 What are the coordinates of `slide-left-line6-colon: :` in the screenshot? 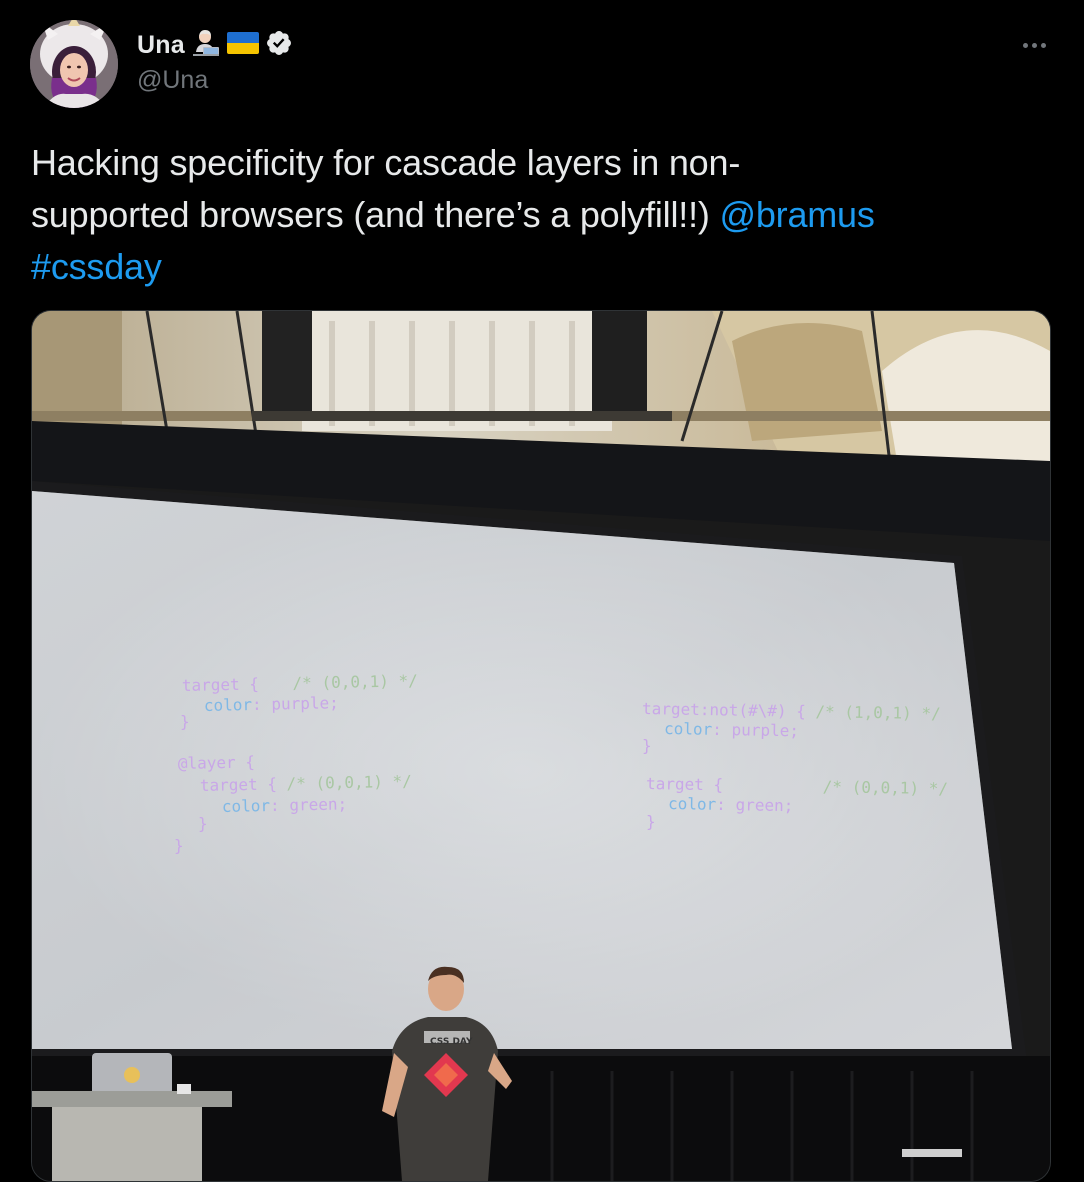 It's located at (275, 805).